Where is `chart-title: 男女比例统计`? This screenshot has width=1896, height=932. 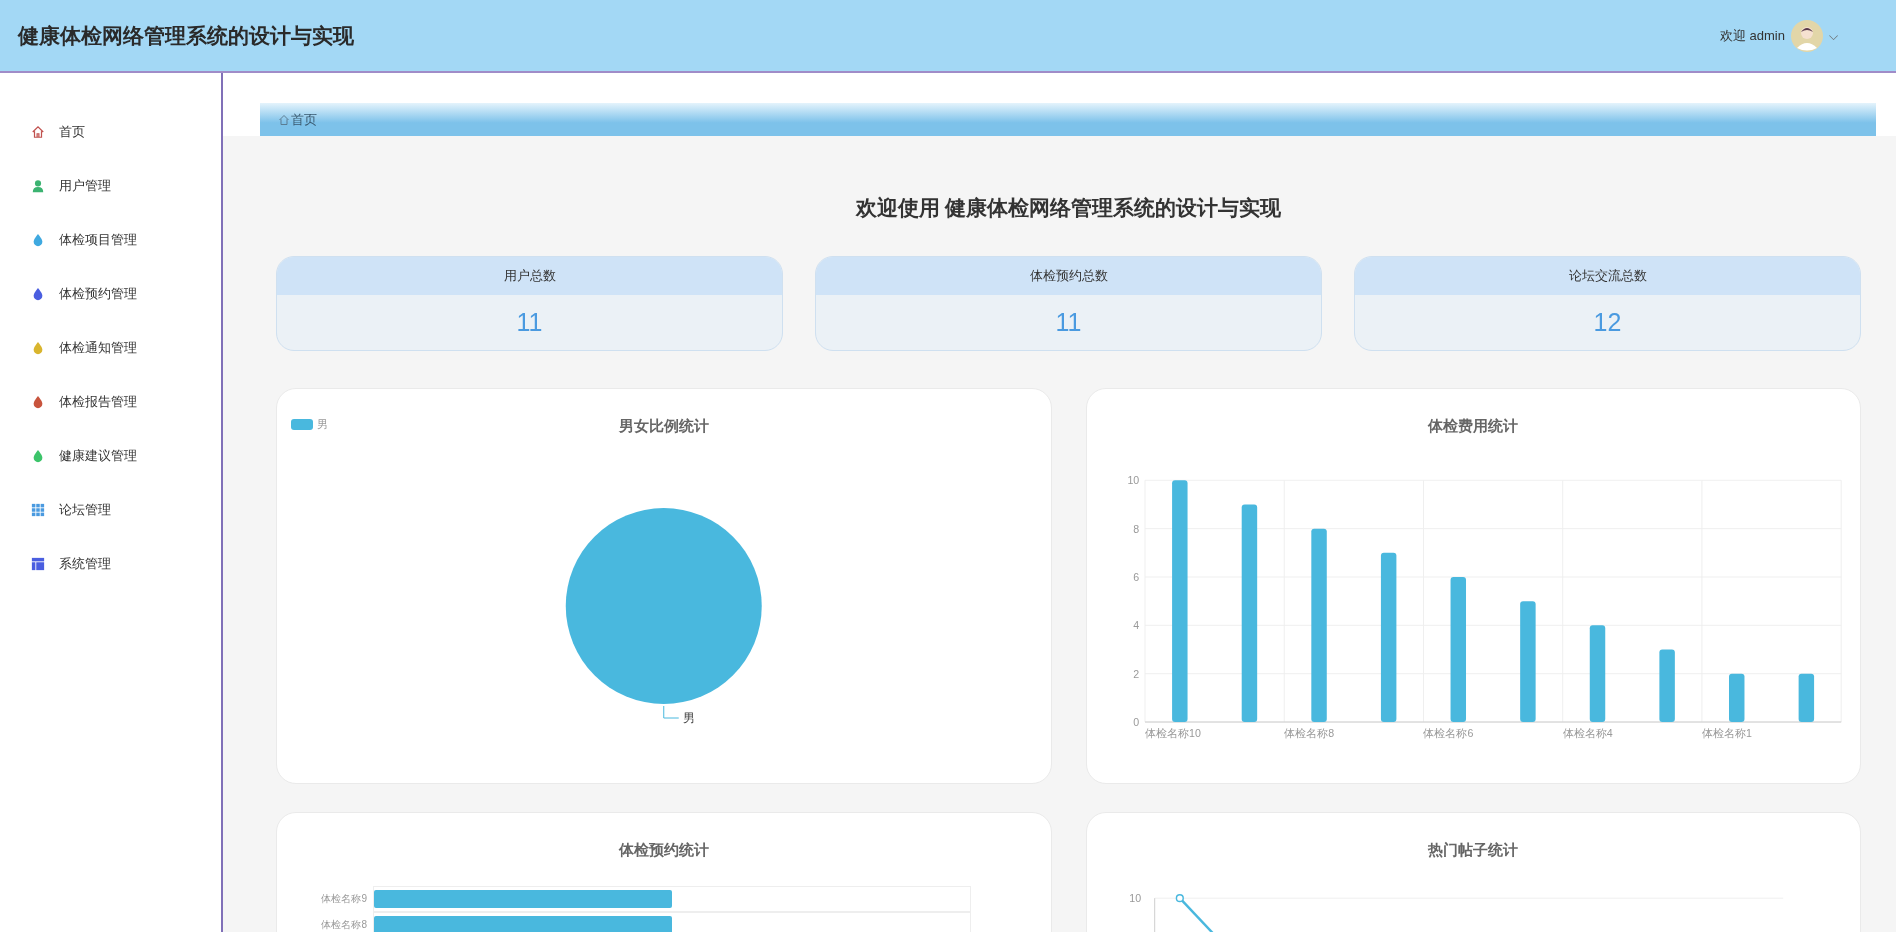
chart-title: 男女比例统计 is located at coordinates (663, 426).